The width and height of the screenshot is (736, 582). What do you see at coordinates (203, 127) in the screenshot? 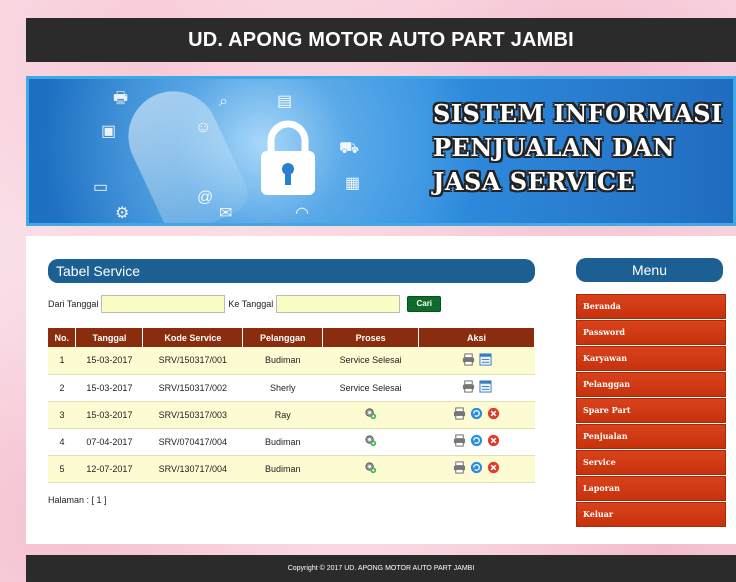
I see `people-icon: ☺` at bounding box center [203, 127].